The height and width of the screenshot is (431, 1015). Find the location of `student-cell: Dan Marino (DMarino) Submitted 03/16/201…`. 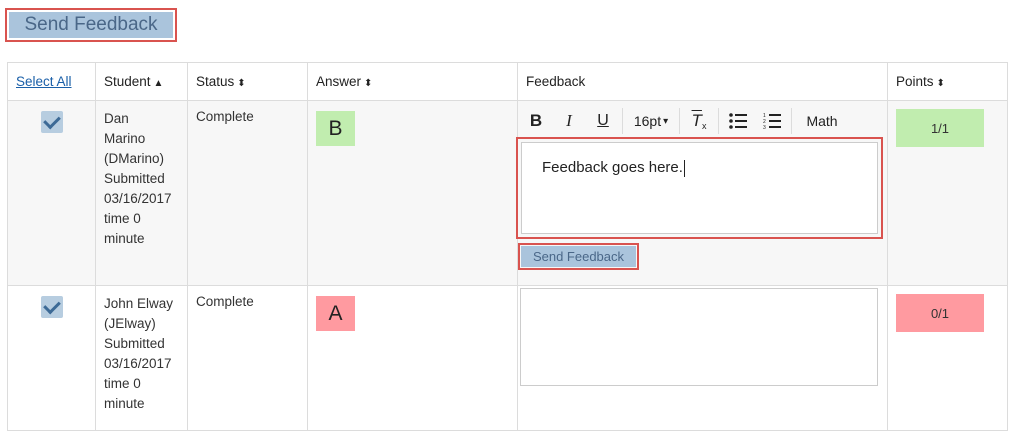

student-cell: Dan Marino (DMarino) Submitted 03/16/201… is located at coordinates (141, 193).